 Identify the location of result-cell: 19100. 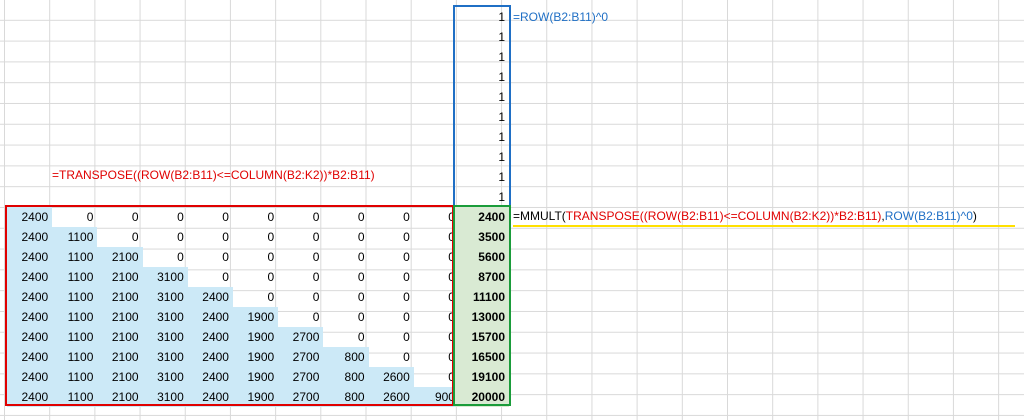
(482, 377).